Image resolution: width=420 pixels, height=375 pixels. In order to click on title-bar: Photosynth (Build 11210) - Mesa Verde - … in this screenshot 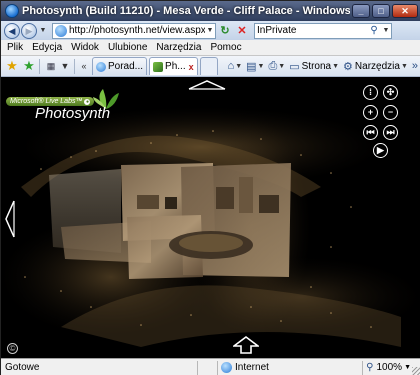, I will do `click(210, 11)`.